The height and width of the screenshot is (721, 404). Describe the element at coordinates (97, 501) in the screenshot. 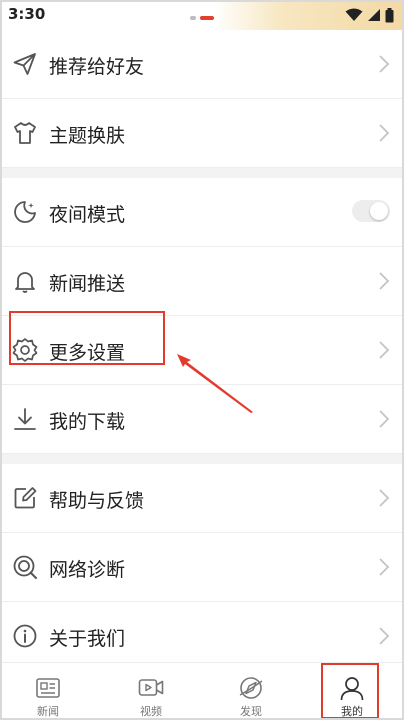

I see `menu-item-label: 帮助与反馈` at that location.